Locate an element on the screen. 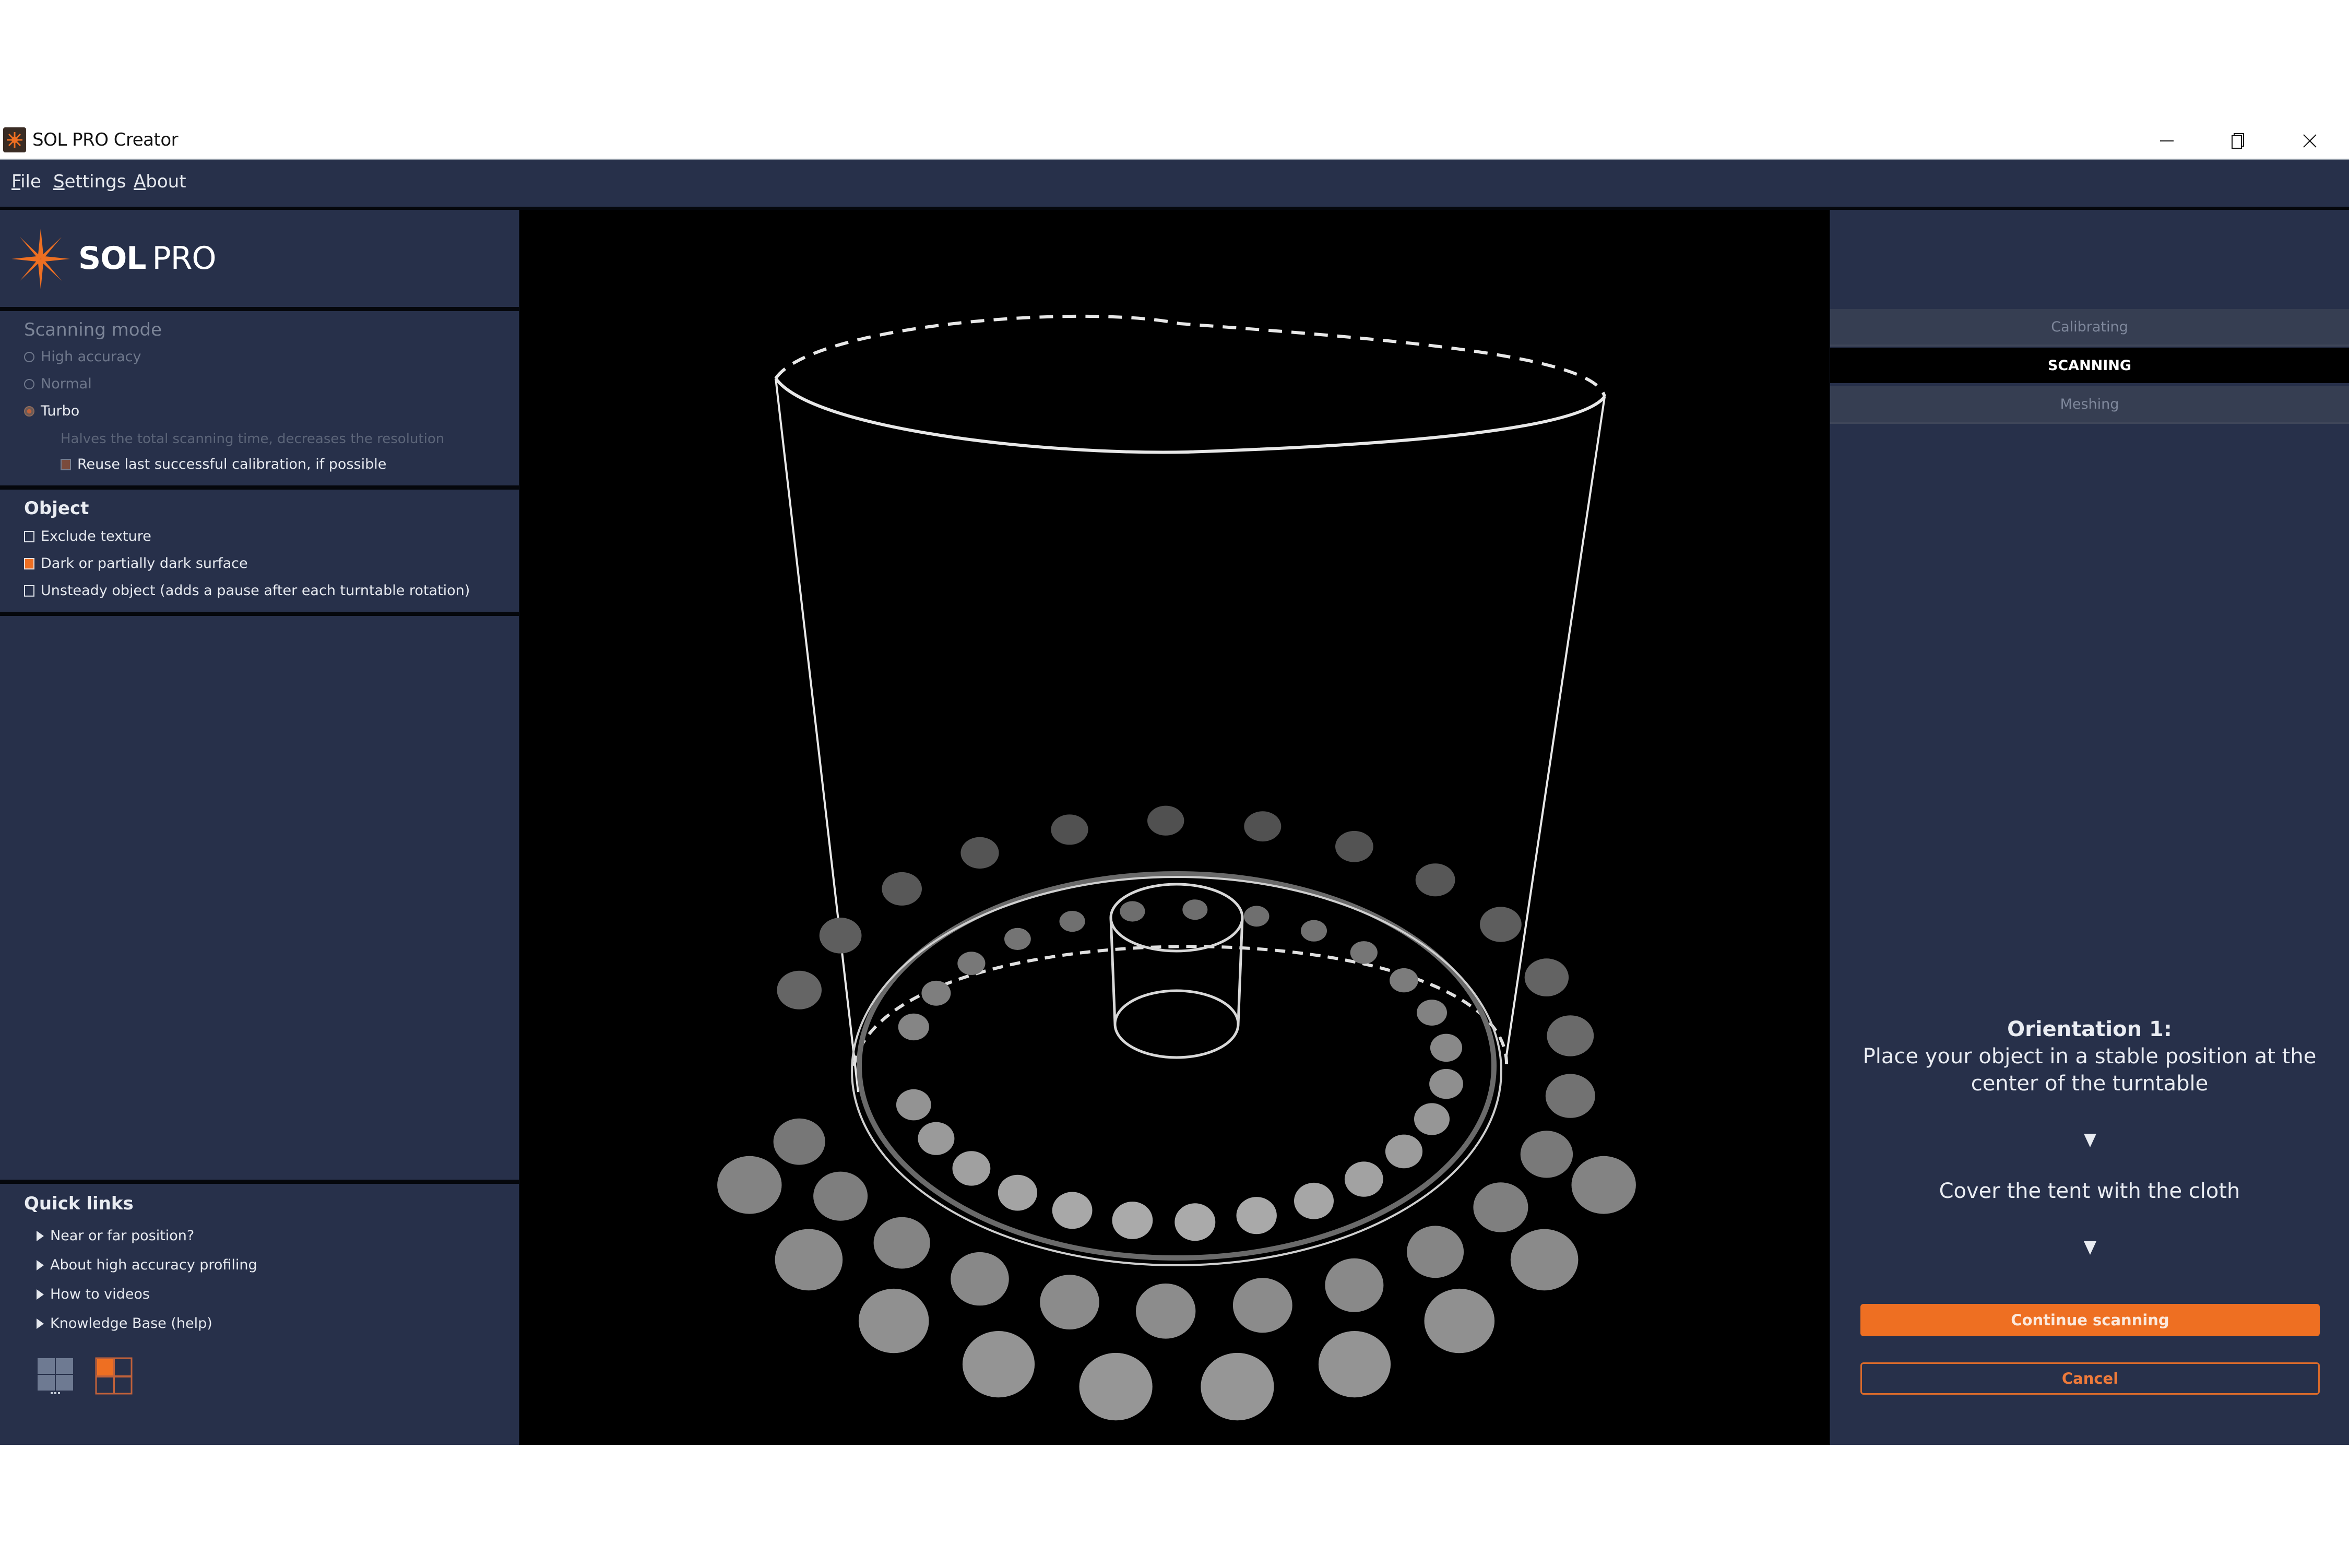 This screenshot has height=1568, width=2349. checkbox-label: Dark or partially dark surface is located at coordinates (144, 563).